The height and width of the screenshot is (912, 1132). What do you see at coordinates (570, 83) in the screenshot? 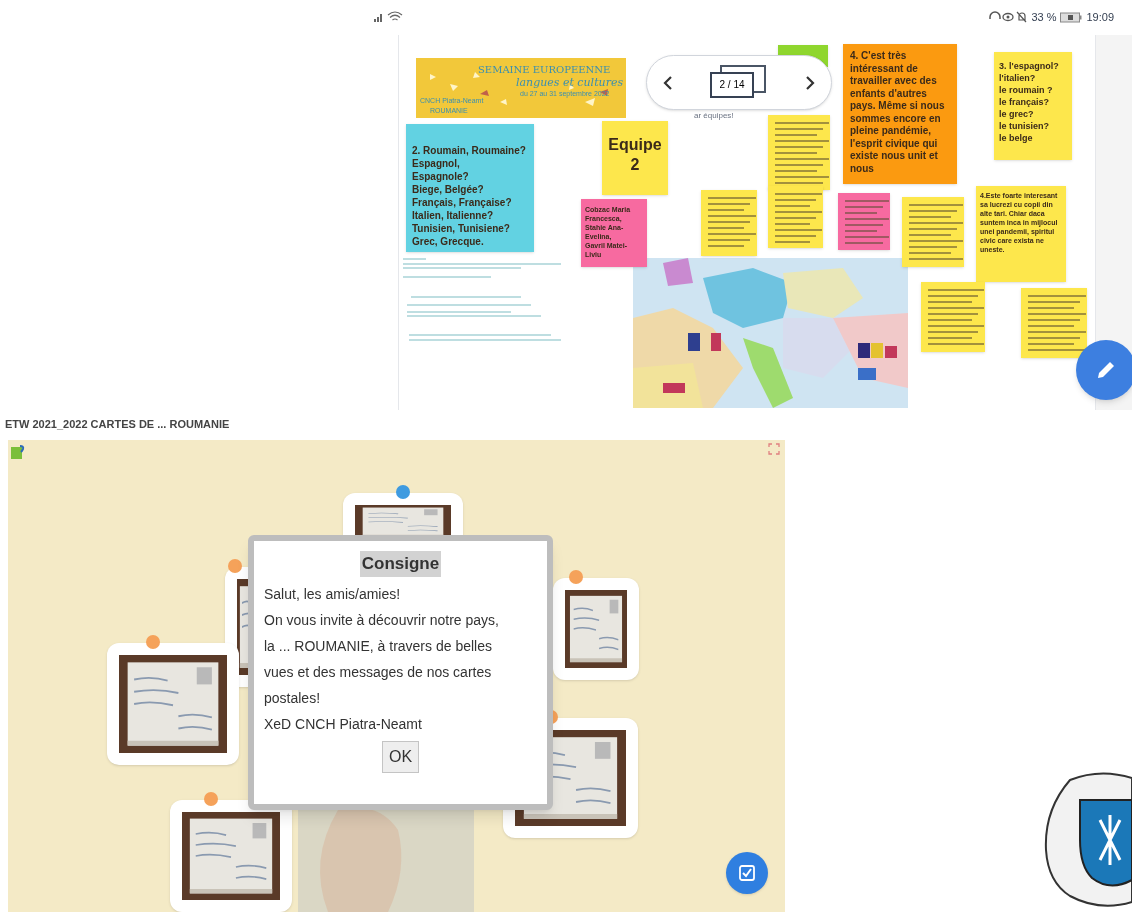
I see `banner-subtitle: langues et cultures` at bounding box center [570, 83].